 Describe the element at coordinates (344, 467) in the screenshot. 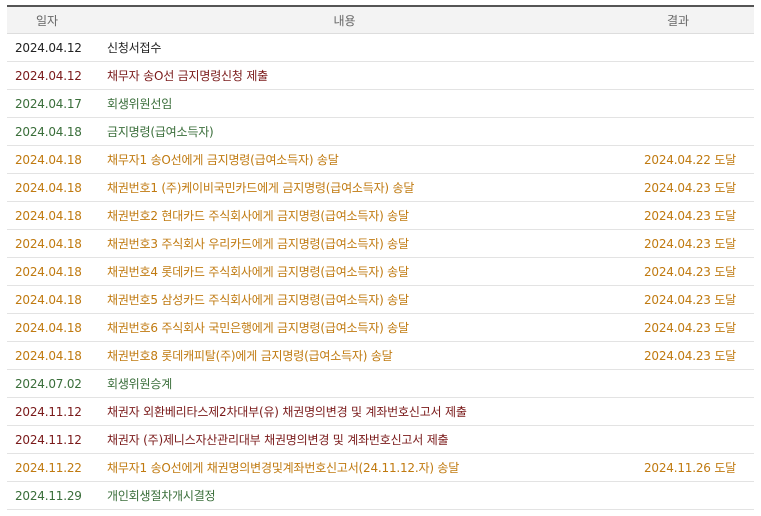

I see `row-content: 채무자1 송O선에게 채권명의변경및계좌번호신고서(24.11.12.자) 송달` at that location.